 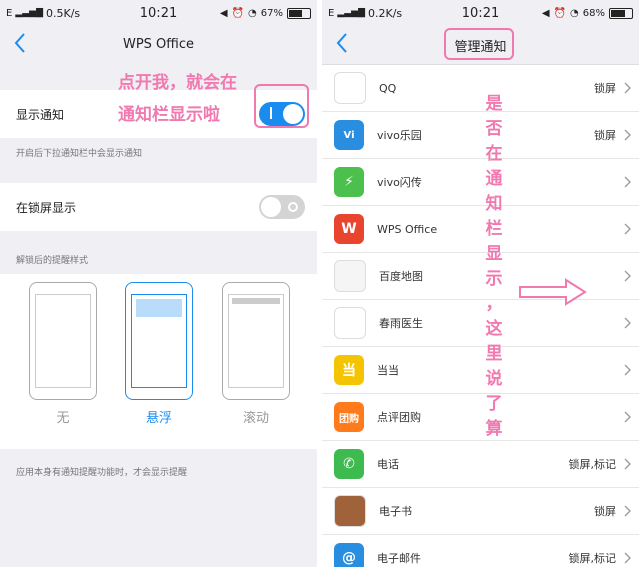 What do you see at coordinates (480, 182) in the screenshot?
I see `app-row-vivo-flash: ⚡ vivo闪传` at bounding box center [480, 182].